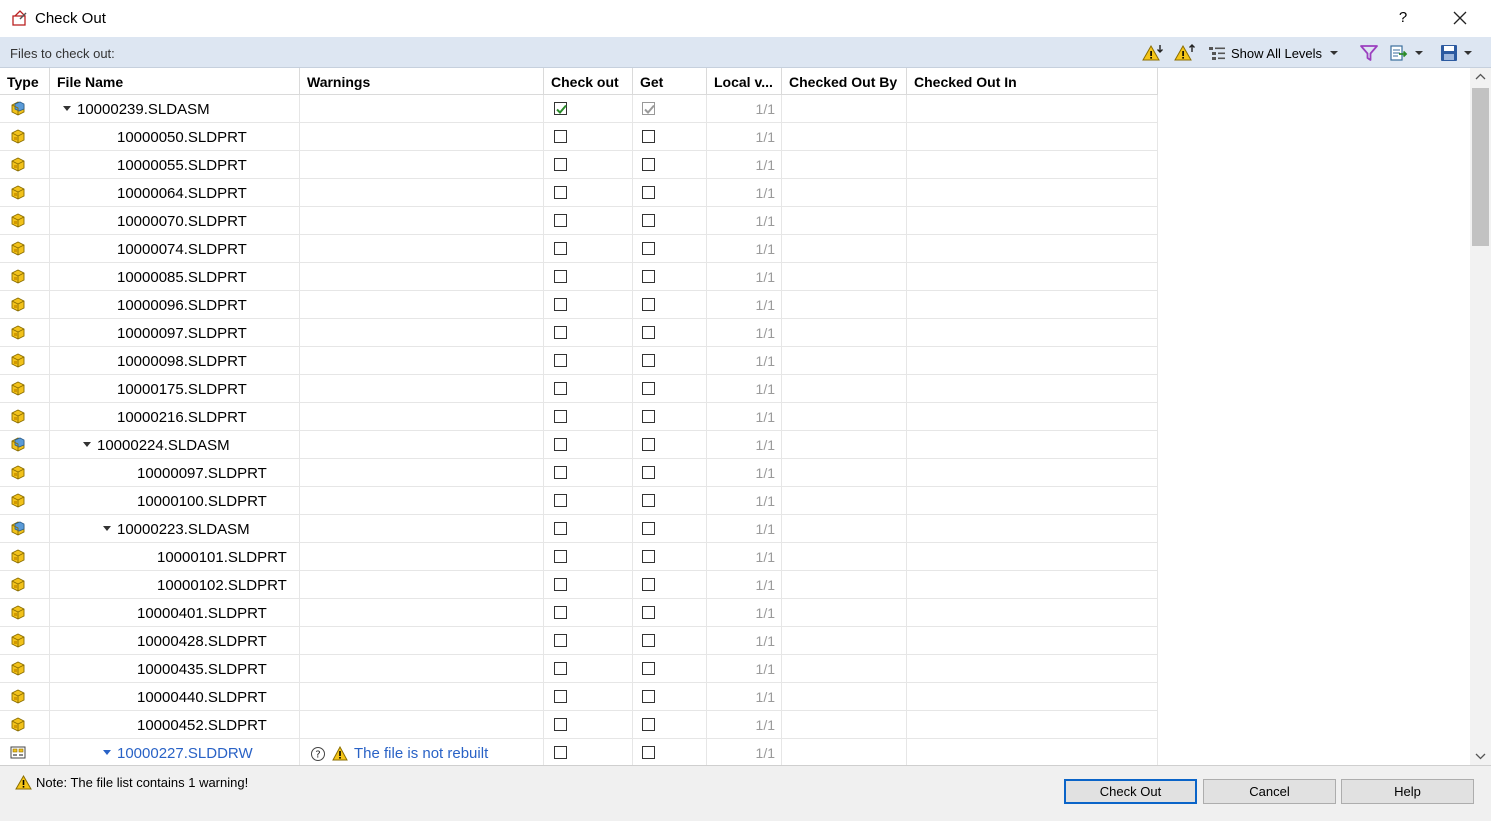 The image size is (1491, 821). Describe the element at coordinates (579, 557) in the screenshot. I see `table-row: 10000101.SLDPRT 1/1` at that location.